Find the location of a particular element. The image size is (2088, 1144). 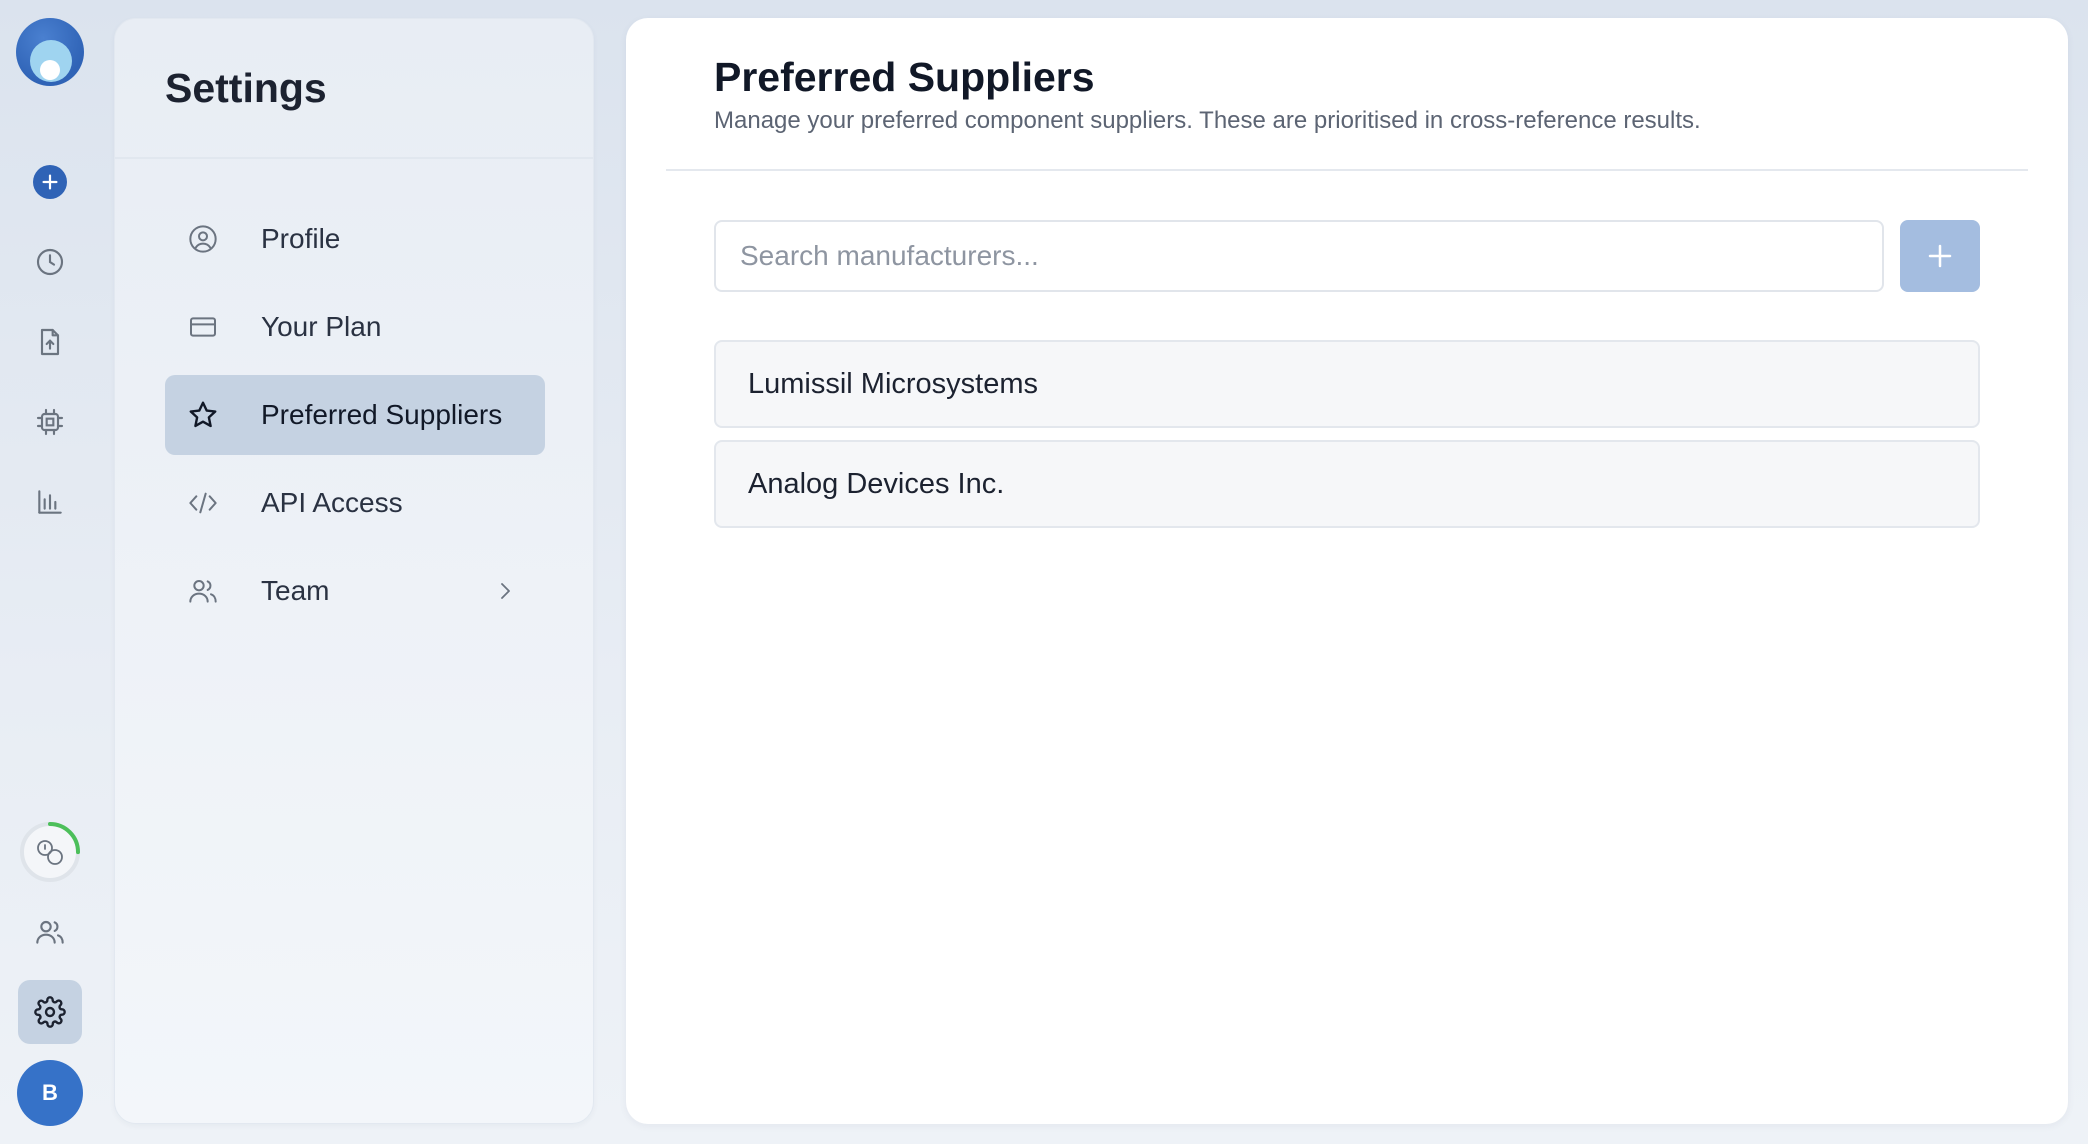

list-item: Analog Devices Inc. is located at coordinates (1347, 484).